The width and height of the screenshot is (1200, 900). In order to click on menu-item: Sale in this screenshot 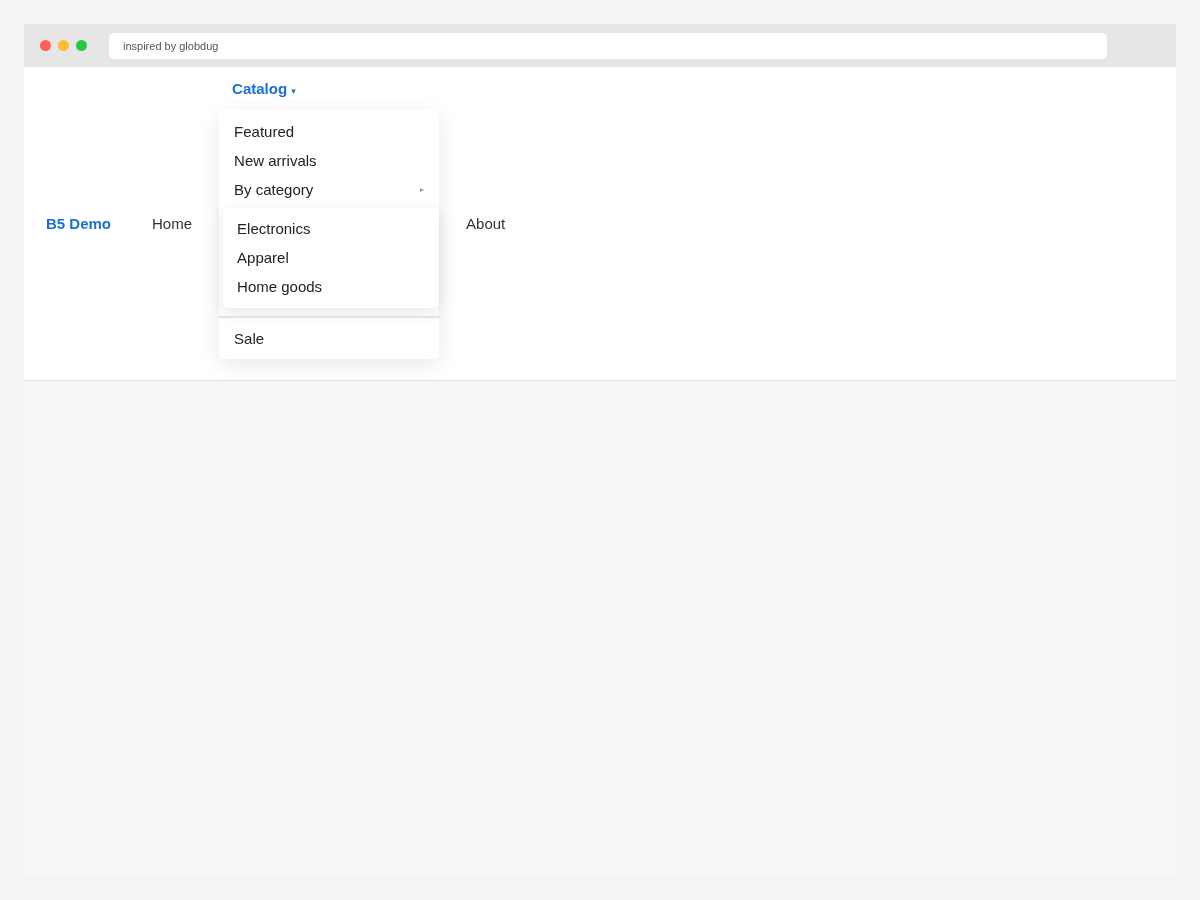, I will do `click(329, 338)`.